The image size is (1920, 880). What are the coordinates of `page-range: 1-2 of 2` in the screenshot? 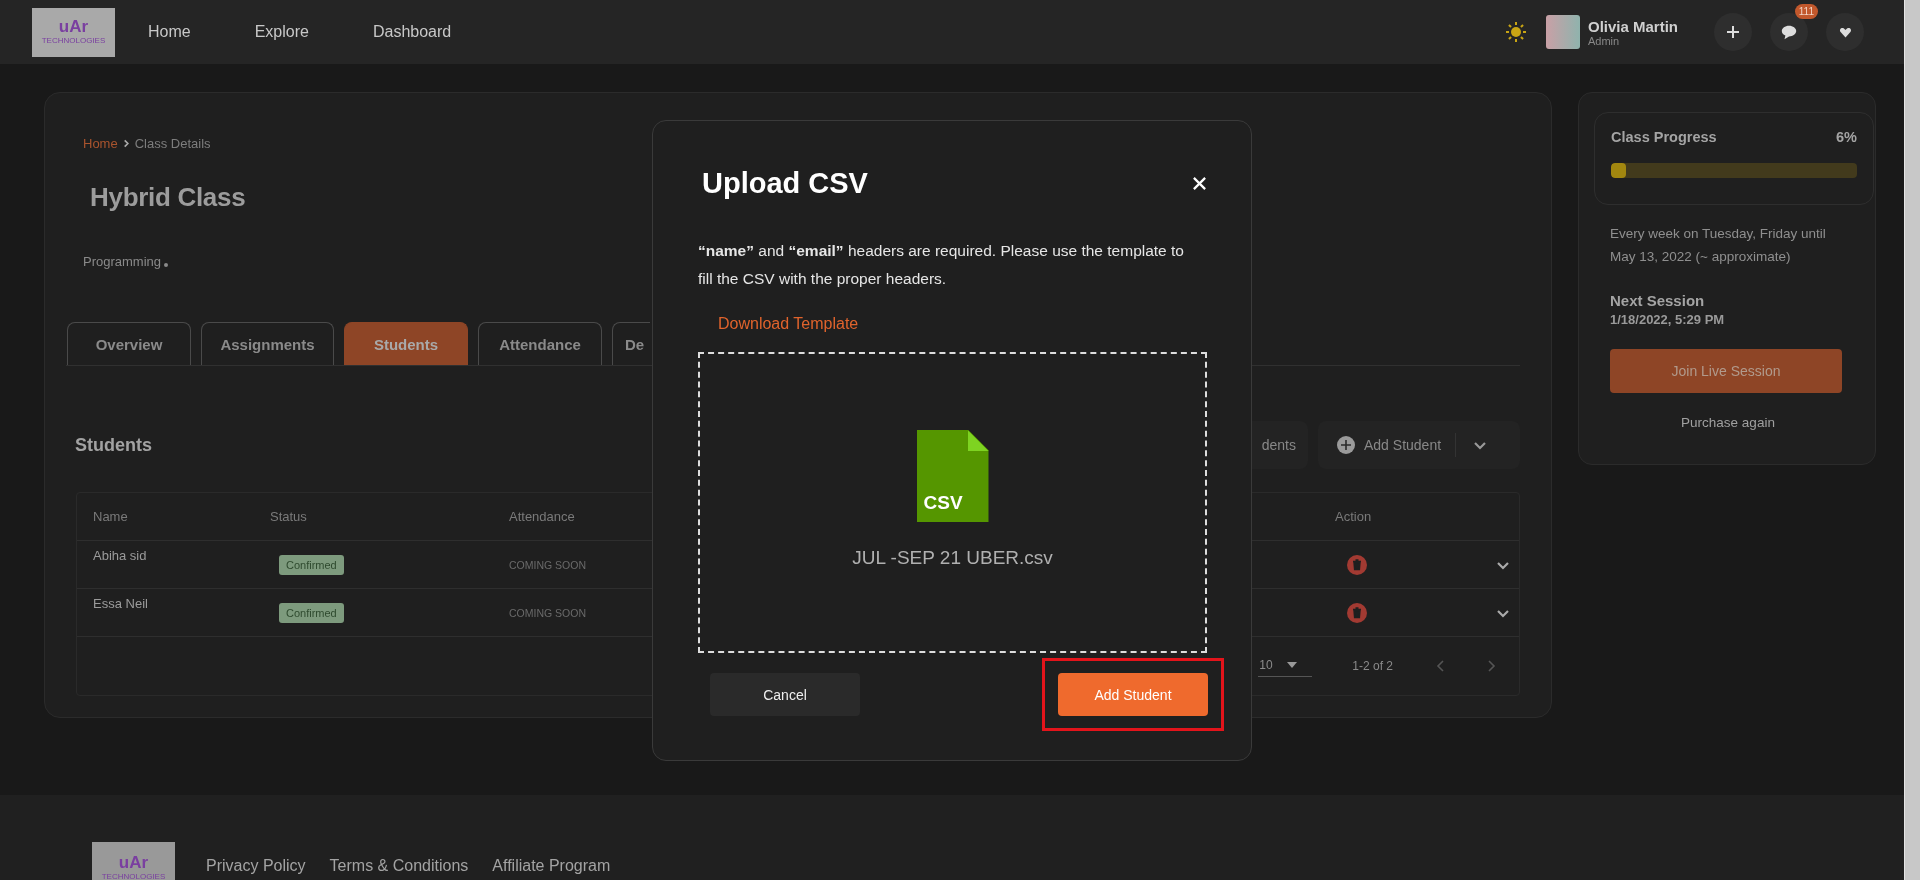 It's located at (1372, 666).